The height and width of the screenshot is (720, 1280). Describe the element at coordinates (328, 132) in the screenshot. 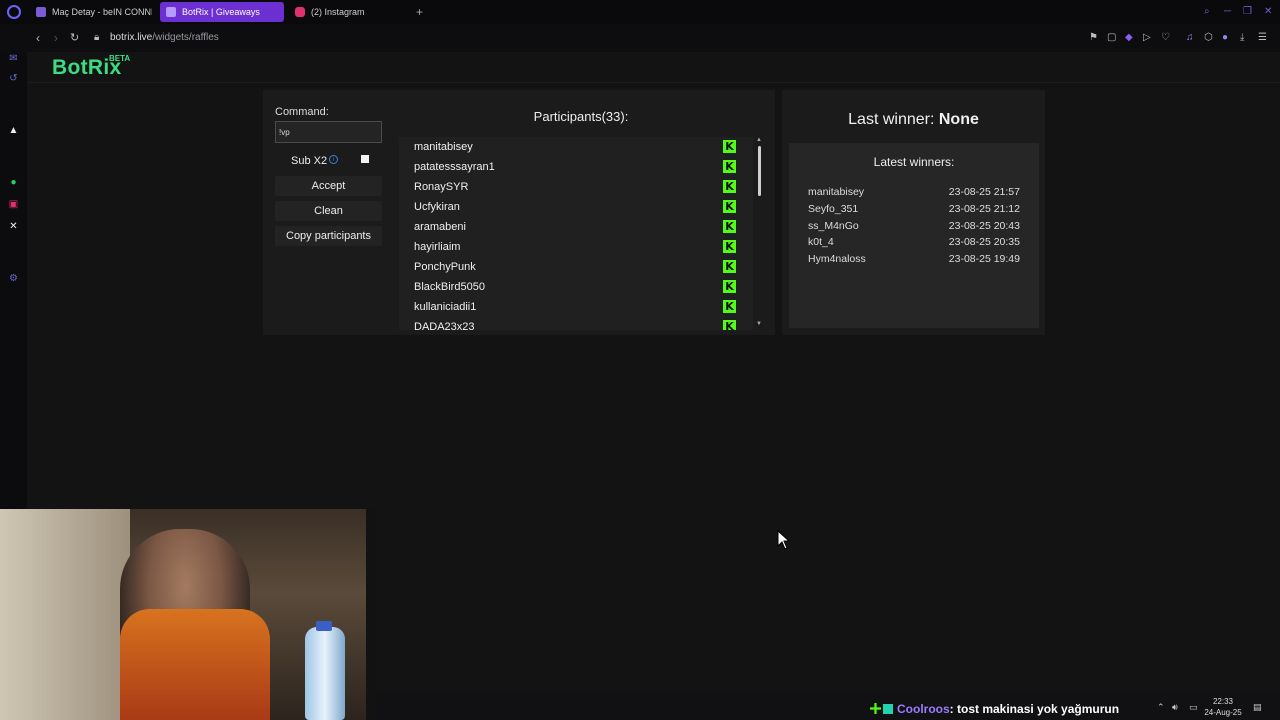

I see `command-input` at that location.